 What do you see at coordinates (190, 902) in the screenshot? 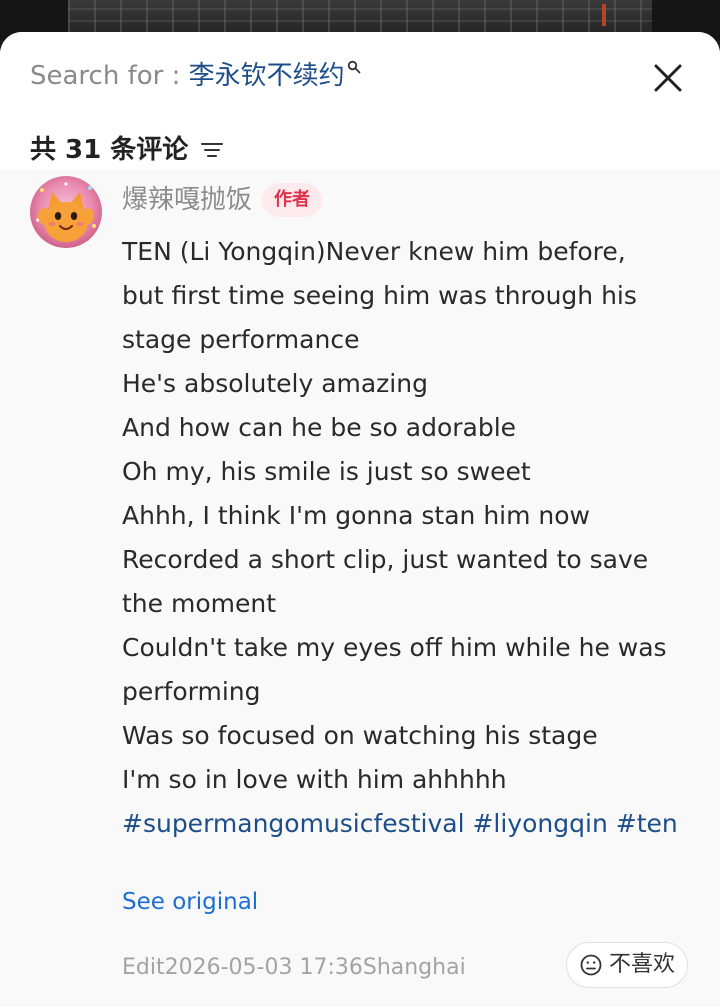
I see `see-original-link: See original` at bounding box center [190, 902].